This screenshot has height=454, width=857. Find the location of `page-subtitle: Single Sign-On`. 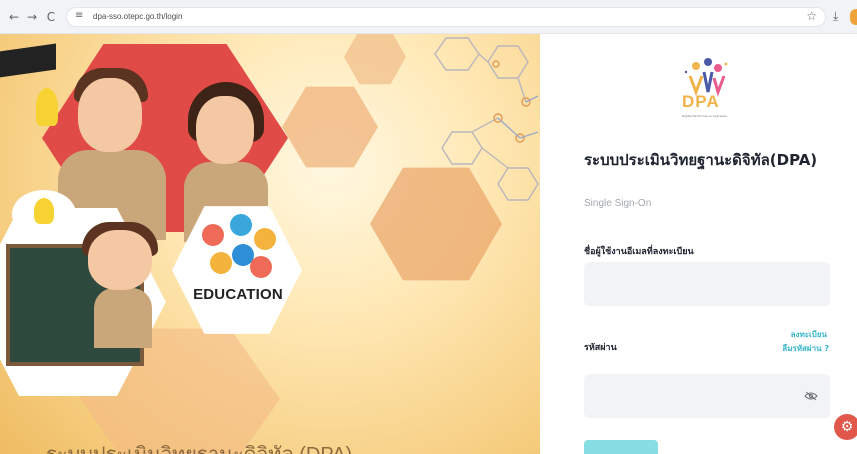

page-subtitle: Single Sign-On is located at coordinates (618, 203).